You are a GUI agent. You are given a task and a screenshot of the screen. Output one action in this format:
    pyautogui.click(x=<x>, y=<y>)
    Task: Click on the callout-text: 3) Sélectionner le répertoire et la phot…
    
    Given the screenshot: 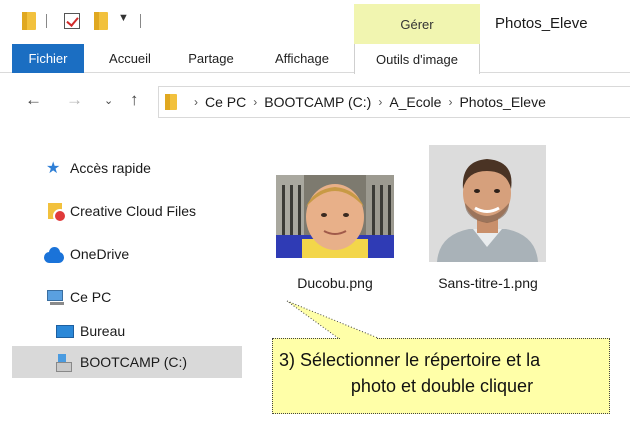 What is the action you would take?
    pyautogui.click(x=442, y=373)
    